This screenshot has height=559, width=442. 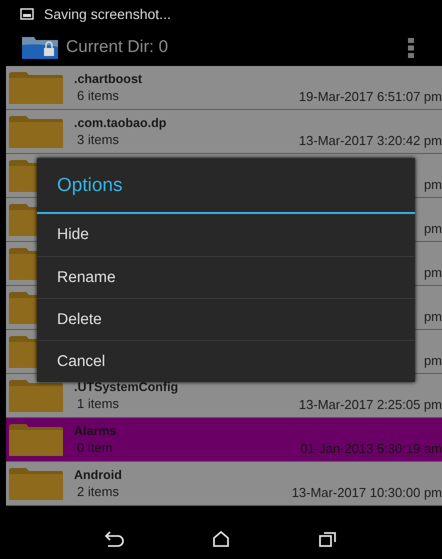 I want to click on folder-name: .UTSystemConfig, so click(x=126, y=387).